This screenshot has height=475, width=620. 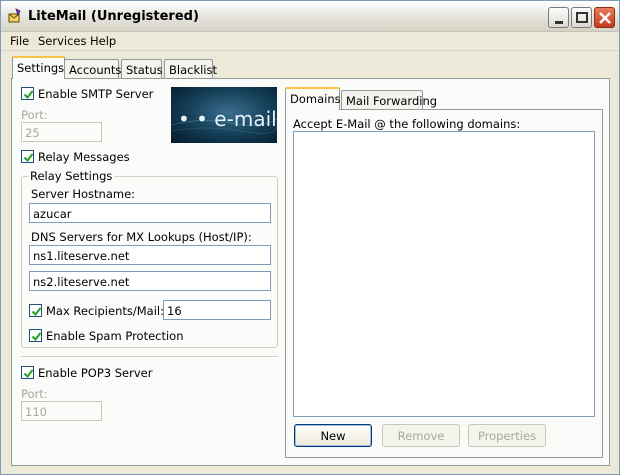 What do you see at coordinates (141, 237) in the screenshot?
I see `dns-servers-label: DNS Servers for MX Lookups (Host/IP):` at bounding box center [141, 237].